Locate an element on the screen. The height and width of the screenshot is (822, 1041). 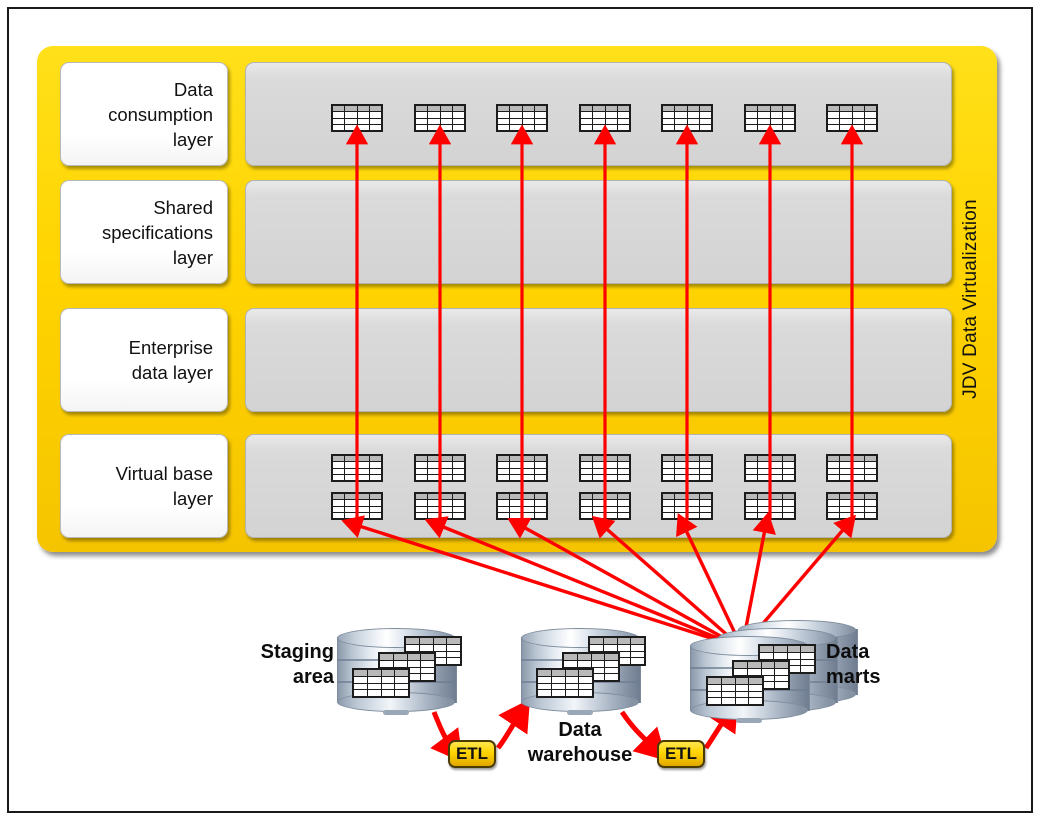
layer-label-line: consumption is located at coordinates (160, 114).